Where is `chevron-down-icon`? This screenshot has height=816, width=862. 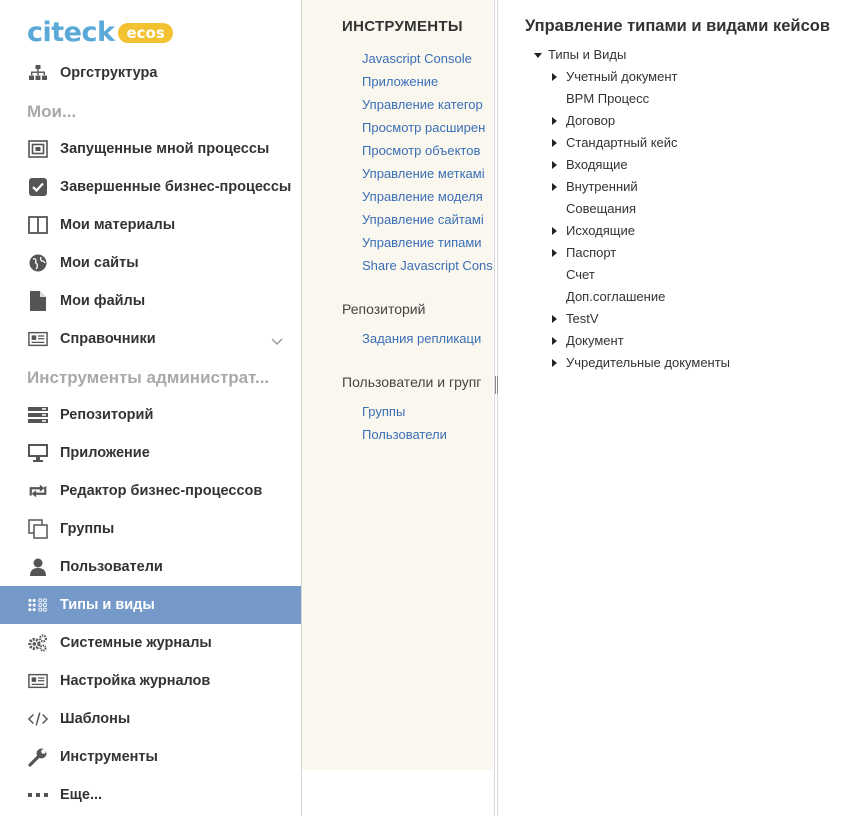 chevron-down-icon is located at coordinates (277, 342).